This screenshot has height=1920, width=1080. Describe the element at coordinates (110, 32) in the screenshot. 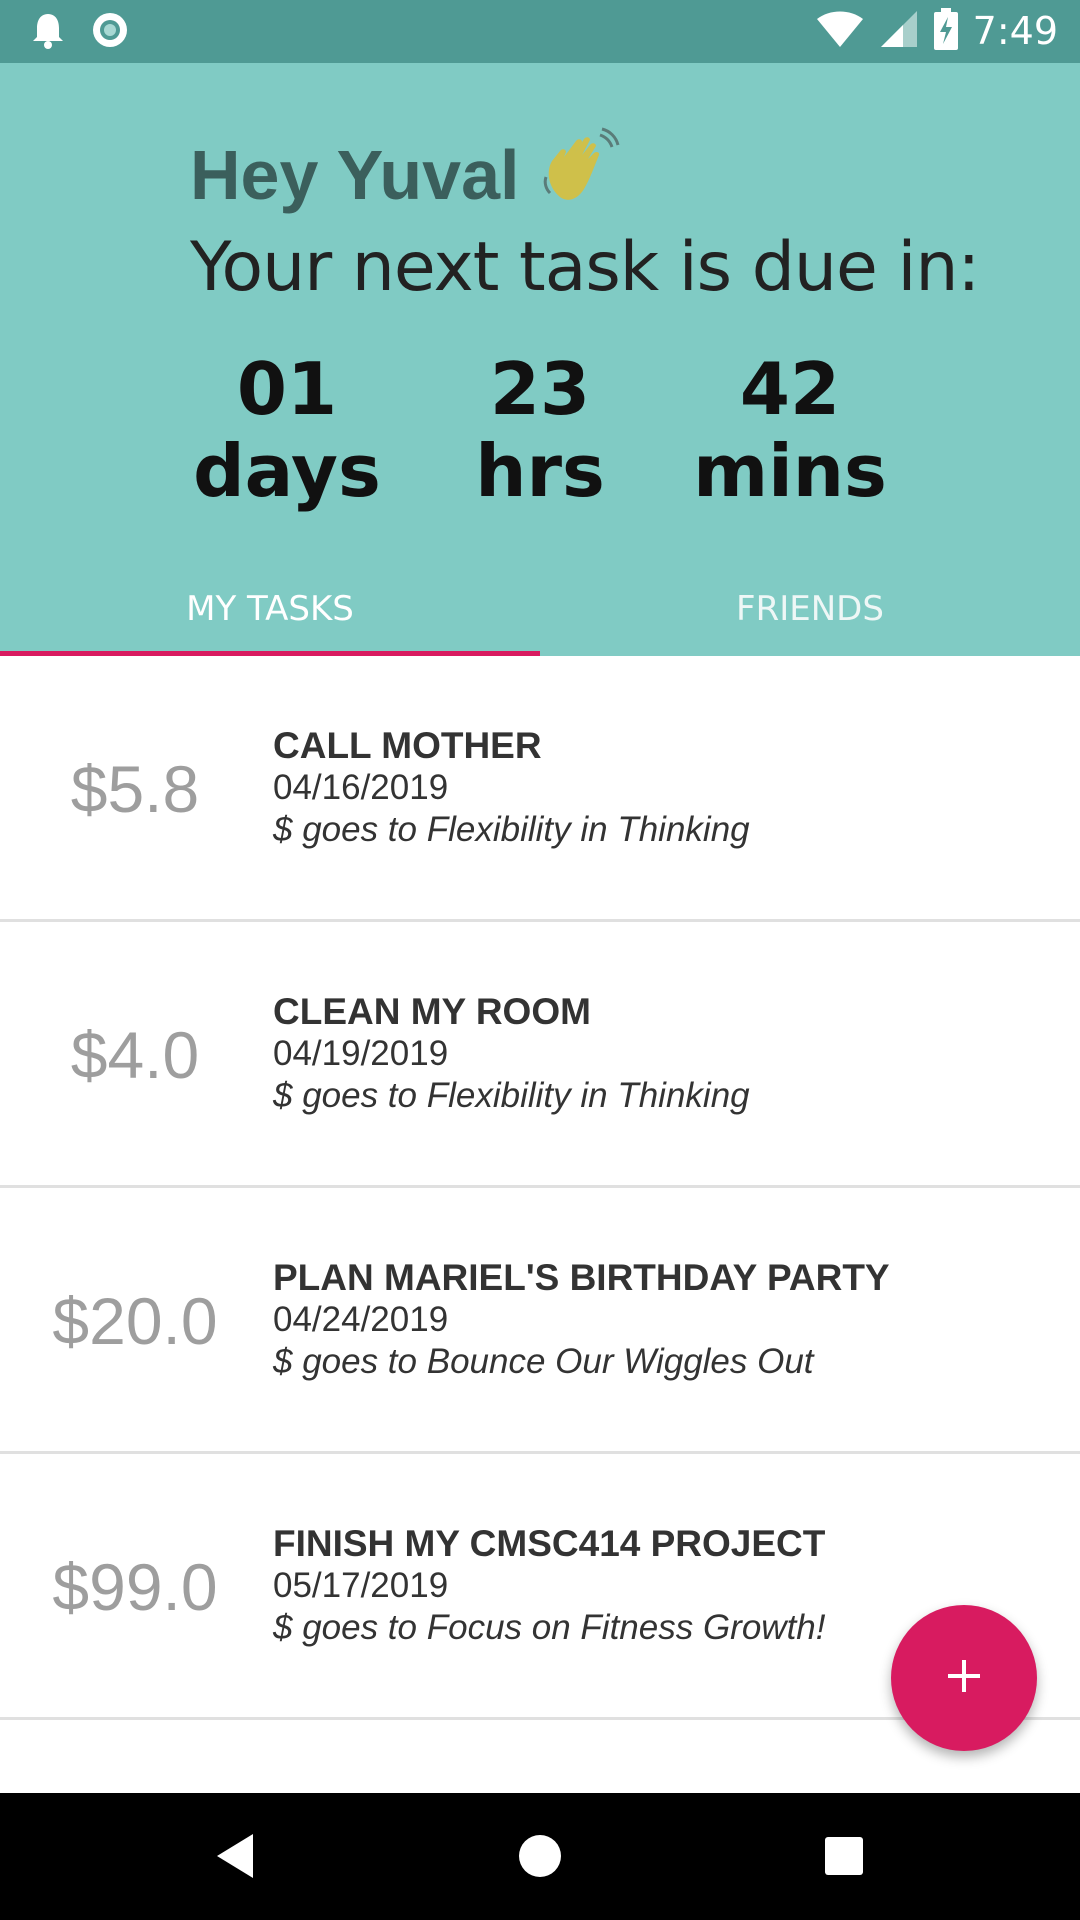

I see `record-circle-icon` at that location.